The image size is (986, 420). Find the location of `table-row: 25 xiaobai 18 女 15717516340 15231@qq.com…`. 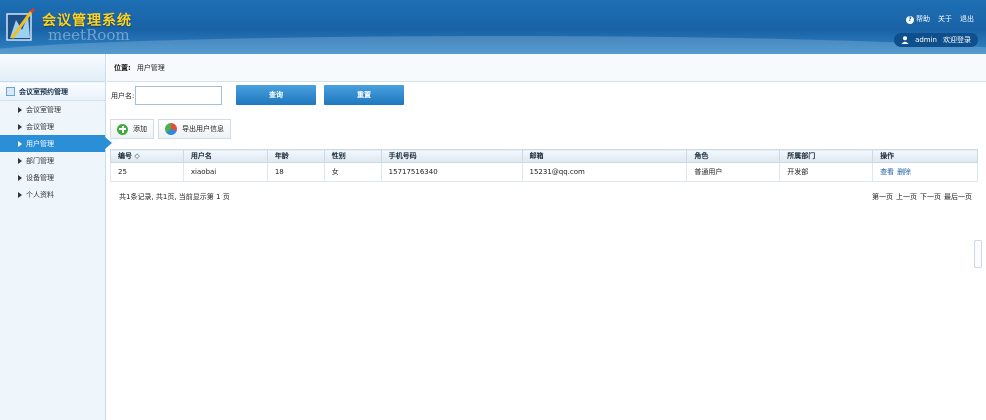

table-row: 25 xiaobai 18 女 15717516340 15231@qq.com… is located at coordinates (544, 172).